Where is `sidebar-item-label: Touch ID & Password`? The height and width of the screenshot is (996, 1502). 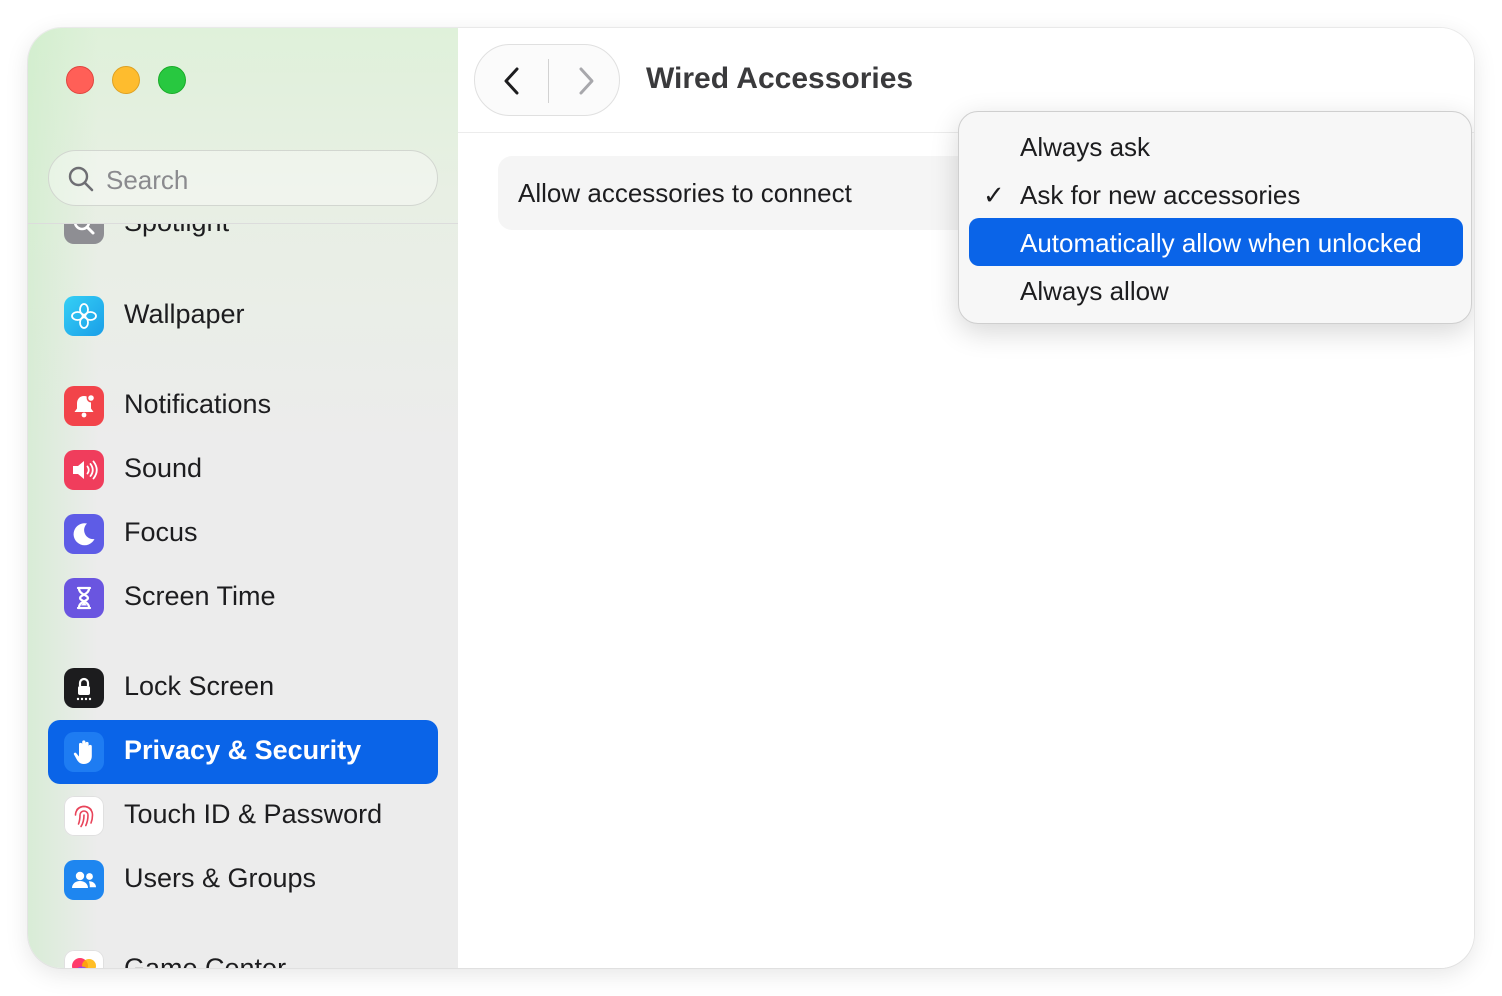 sidebar-item-label: Touch ID & Password is located at coordinates (253, 814).